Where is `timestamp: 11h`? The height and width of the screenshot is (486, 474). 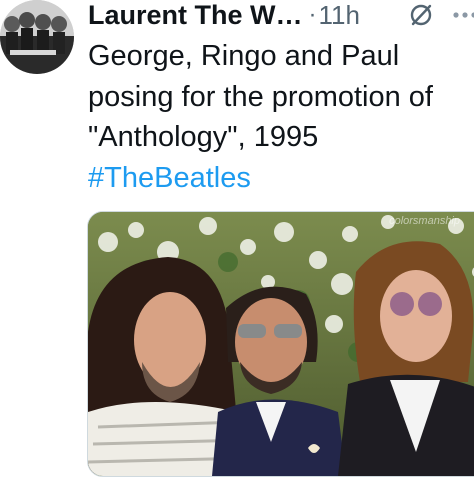
timestamp: 11h is located at coordinates (339, 15).